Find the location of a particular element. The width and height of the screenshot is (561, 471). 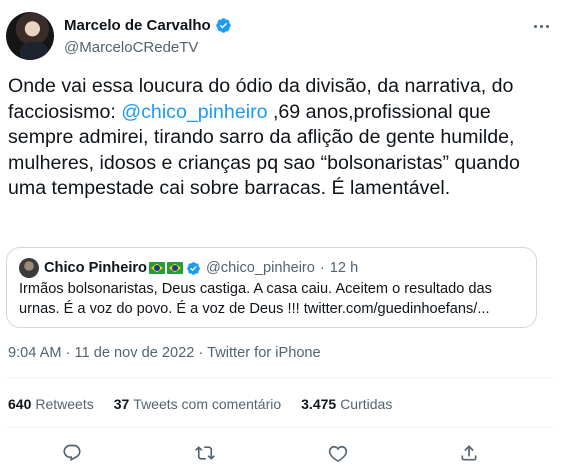

likes-label: Curtidas is located at coordinates (366, 404).